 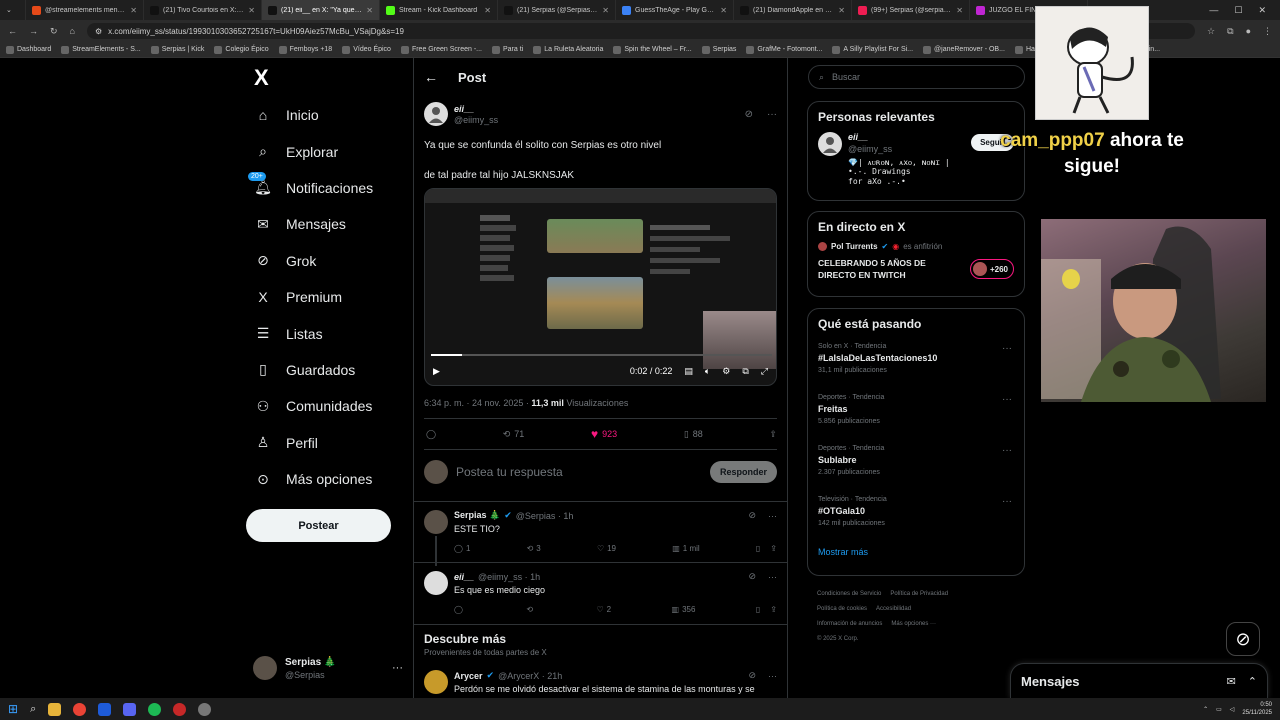 I want to click on back-arrow-icon: ←, so click(x=431, y=77).